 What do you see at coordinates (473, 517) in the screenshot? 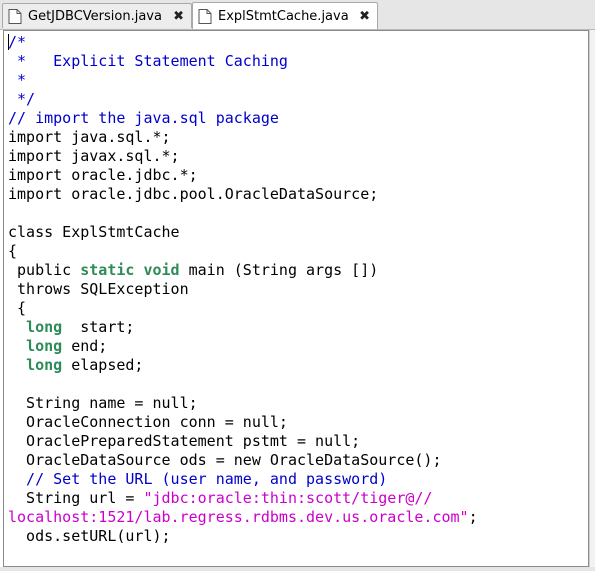
I see `code-token: ;` at bounding box center [473, 517].